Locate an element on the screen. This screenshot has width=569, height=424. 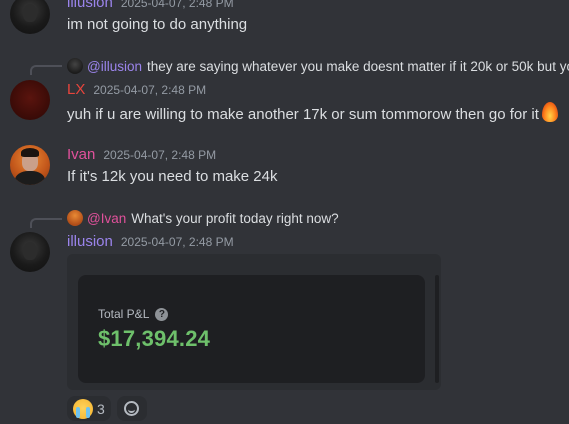
lx-avatar is located at coordinates (30, 100).